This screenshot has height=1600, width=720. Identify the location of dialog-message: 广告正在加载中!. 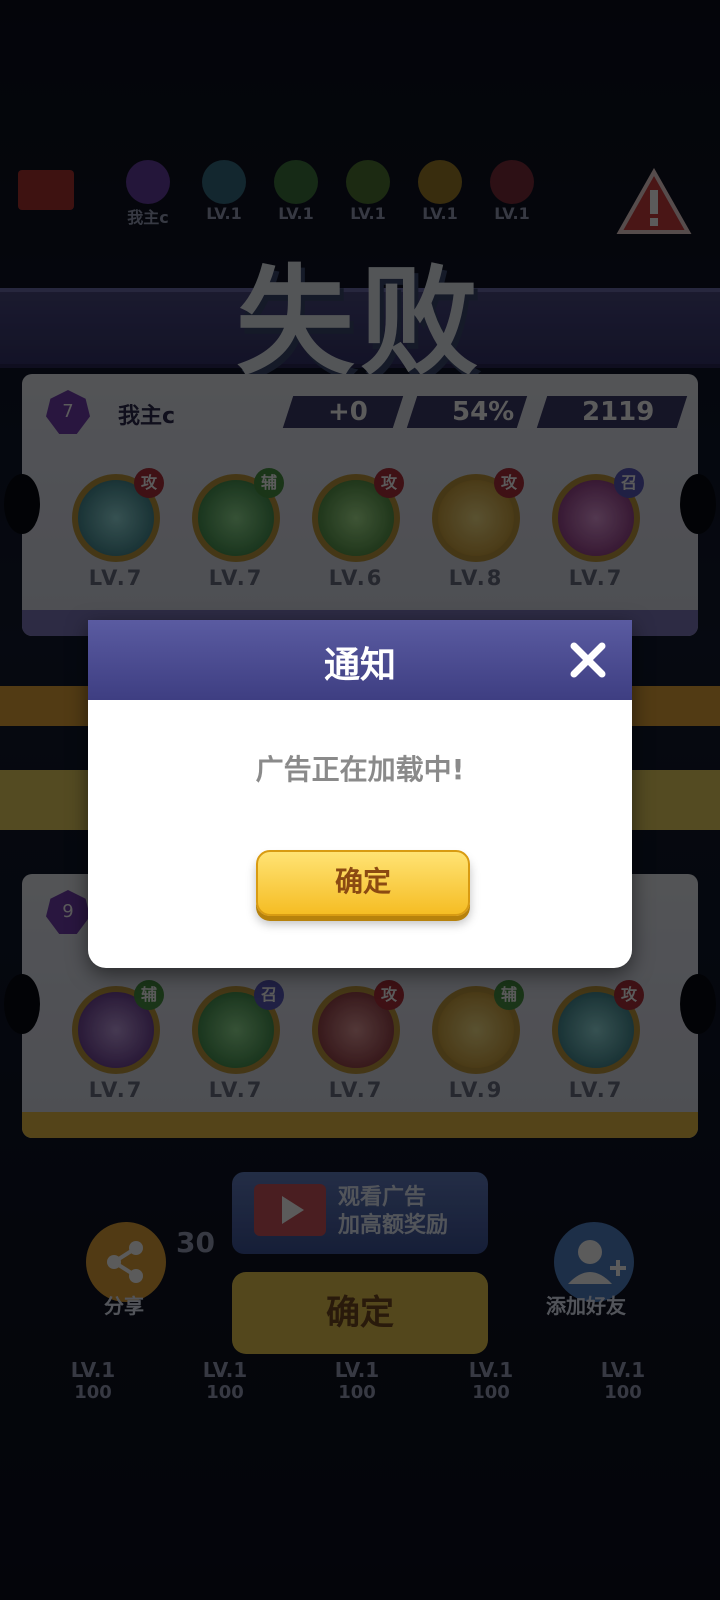
(360, 769).